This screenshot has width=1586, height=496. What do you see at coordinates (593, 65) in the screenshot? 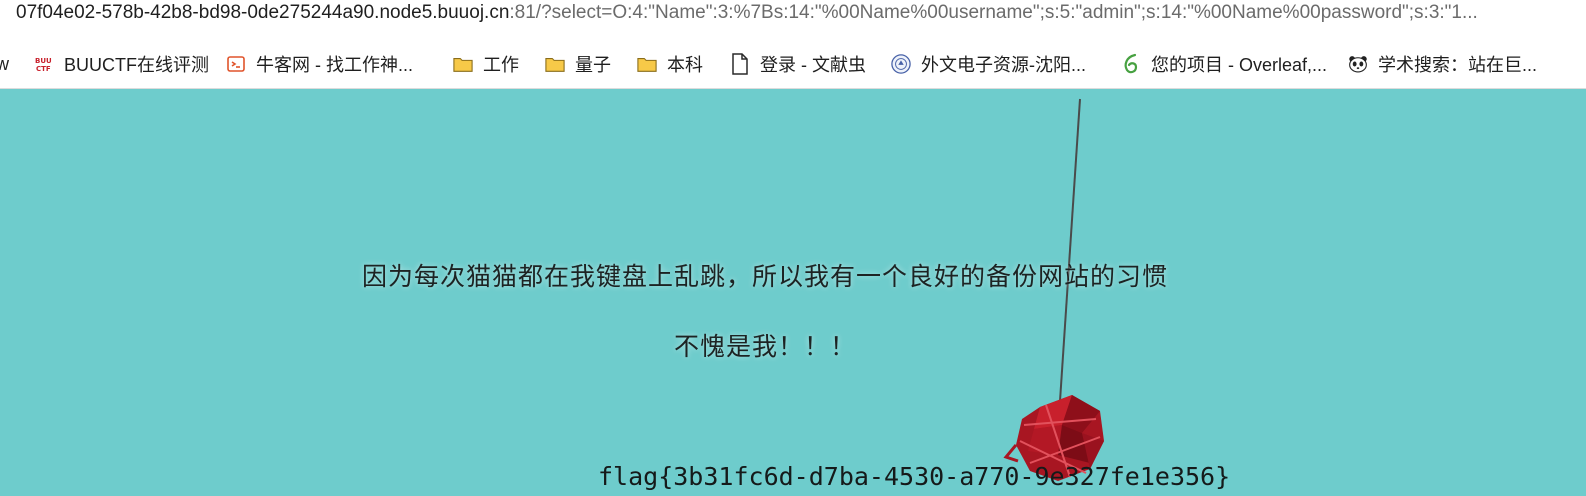
I see `bookmark-label: 量子` at bounding box center [593, 65].